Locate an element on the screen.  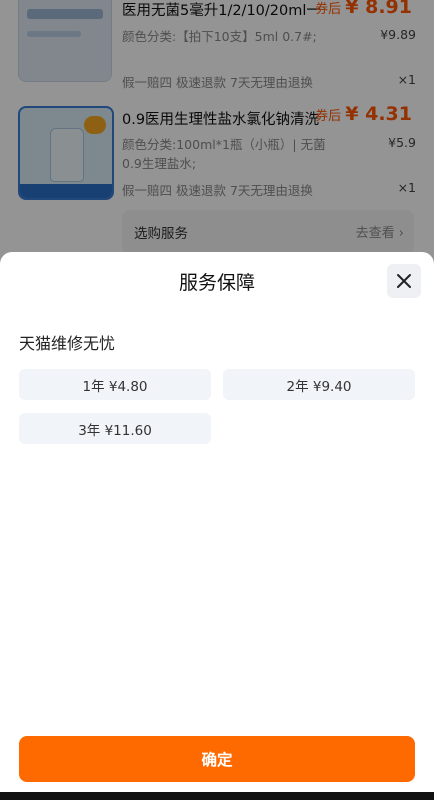
sheet-title: 服务保障 is located at coordinates (216, 283).